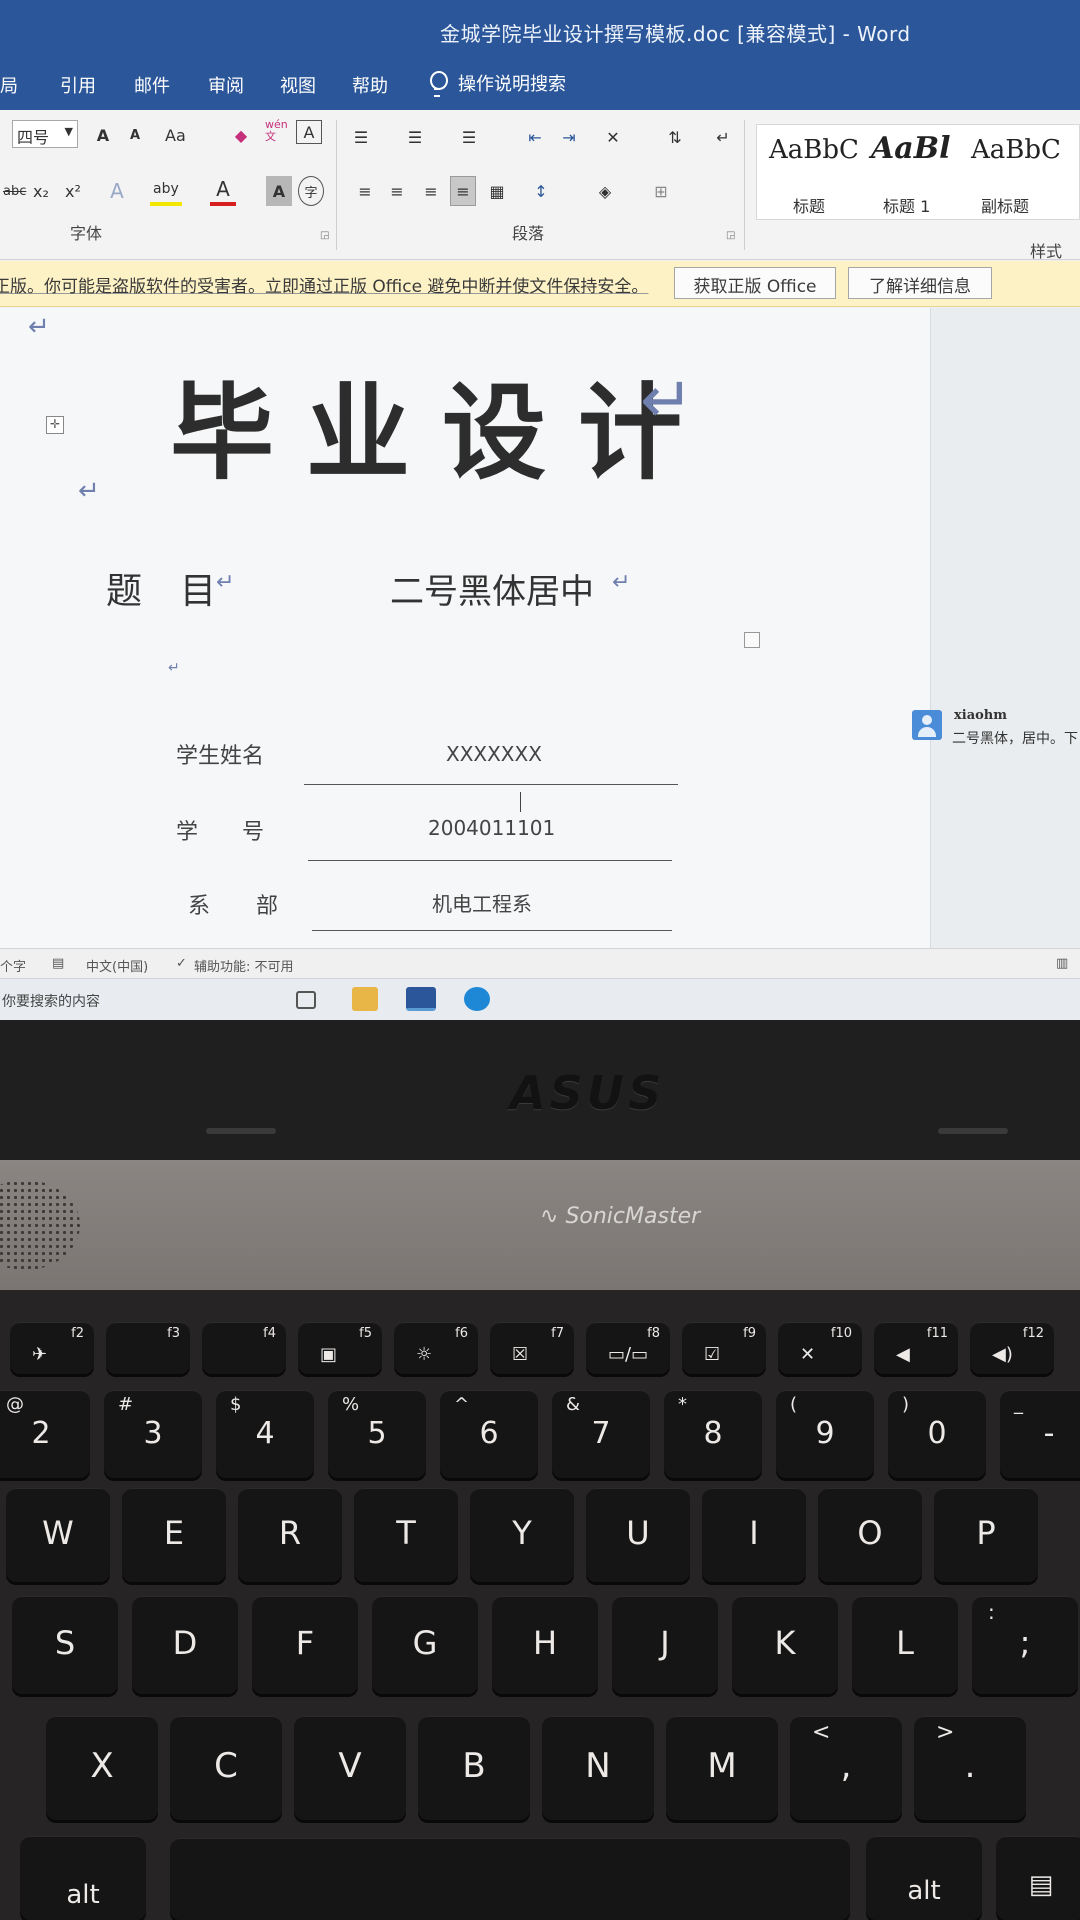  Describe the element at coordinates (605, 191) in the screenshot. I see `shading-icon: ◈` at that location.